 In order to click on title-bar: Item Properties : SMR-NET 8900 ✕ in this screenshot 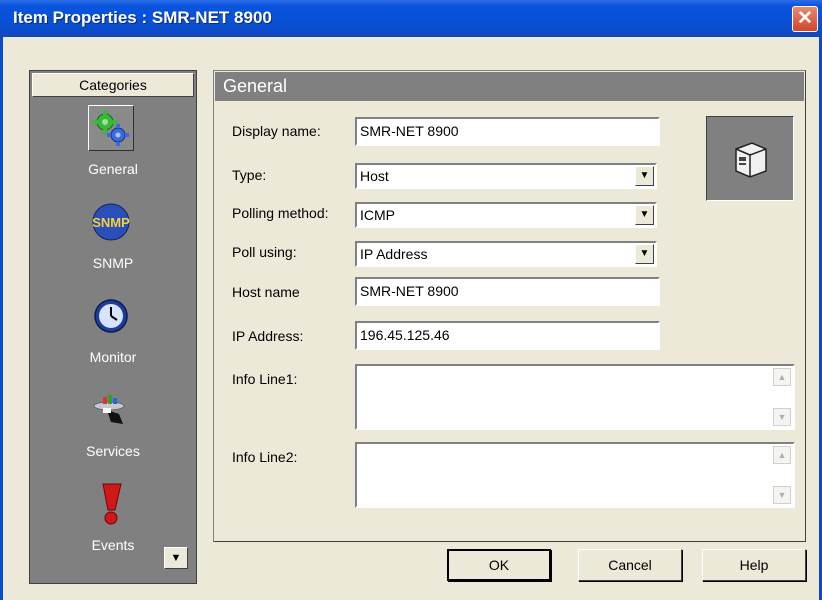, I will do `click(411, 18)`.